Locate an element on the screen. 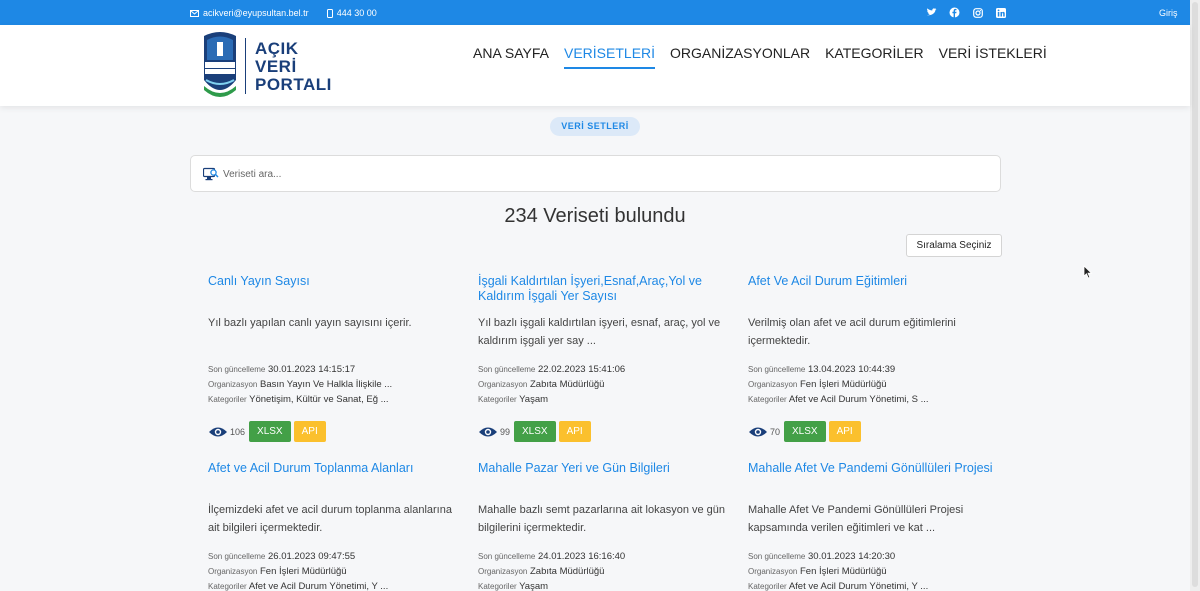  view-count: 70 is located at coordinates (775, 431).